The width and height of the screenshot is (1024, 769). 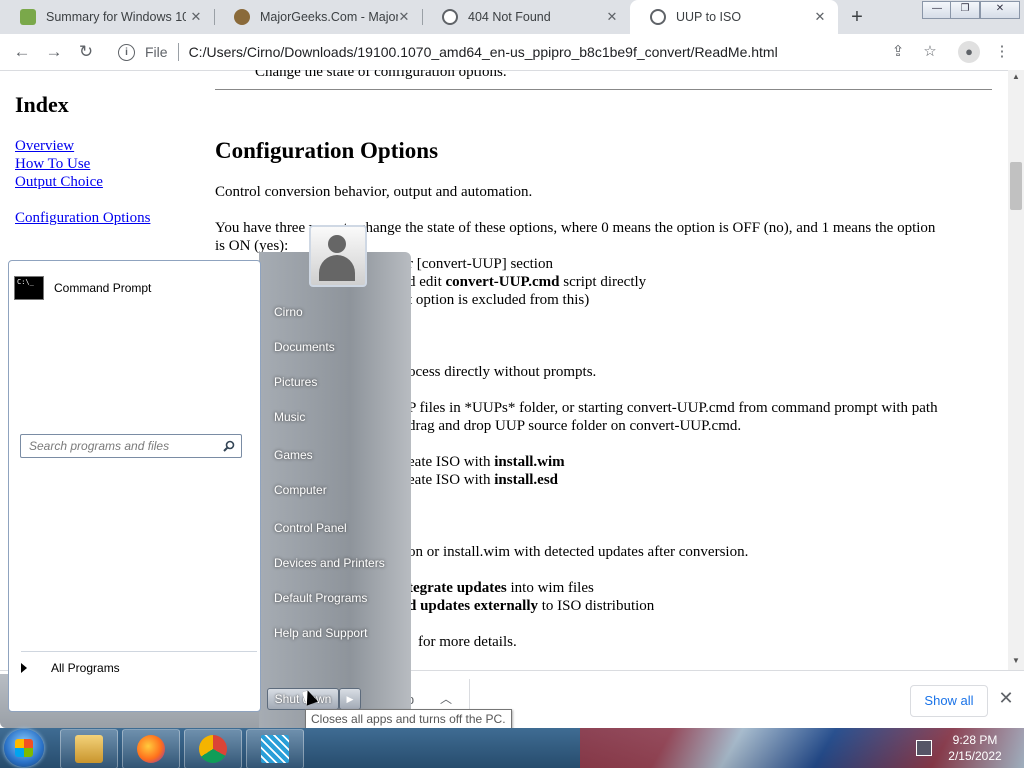 What do you see at coordinates (857, 17) in the screenshot?
I see `new-tab-button: +` at bounding box center [857, 17].